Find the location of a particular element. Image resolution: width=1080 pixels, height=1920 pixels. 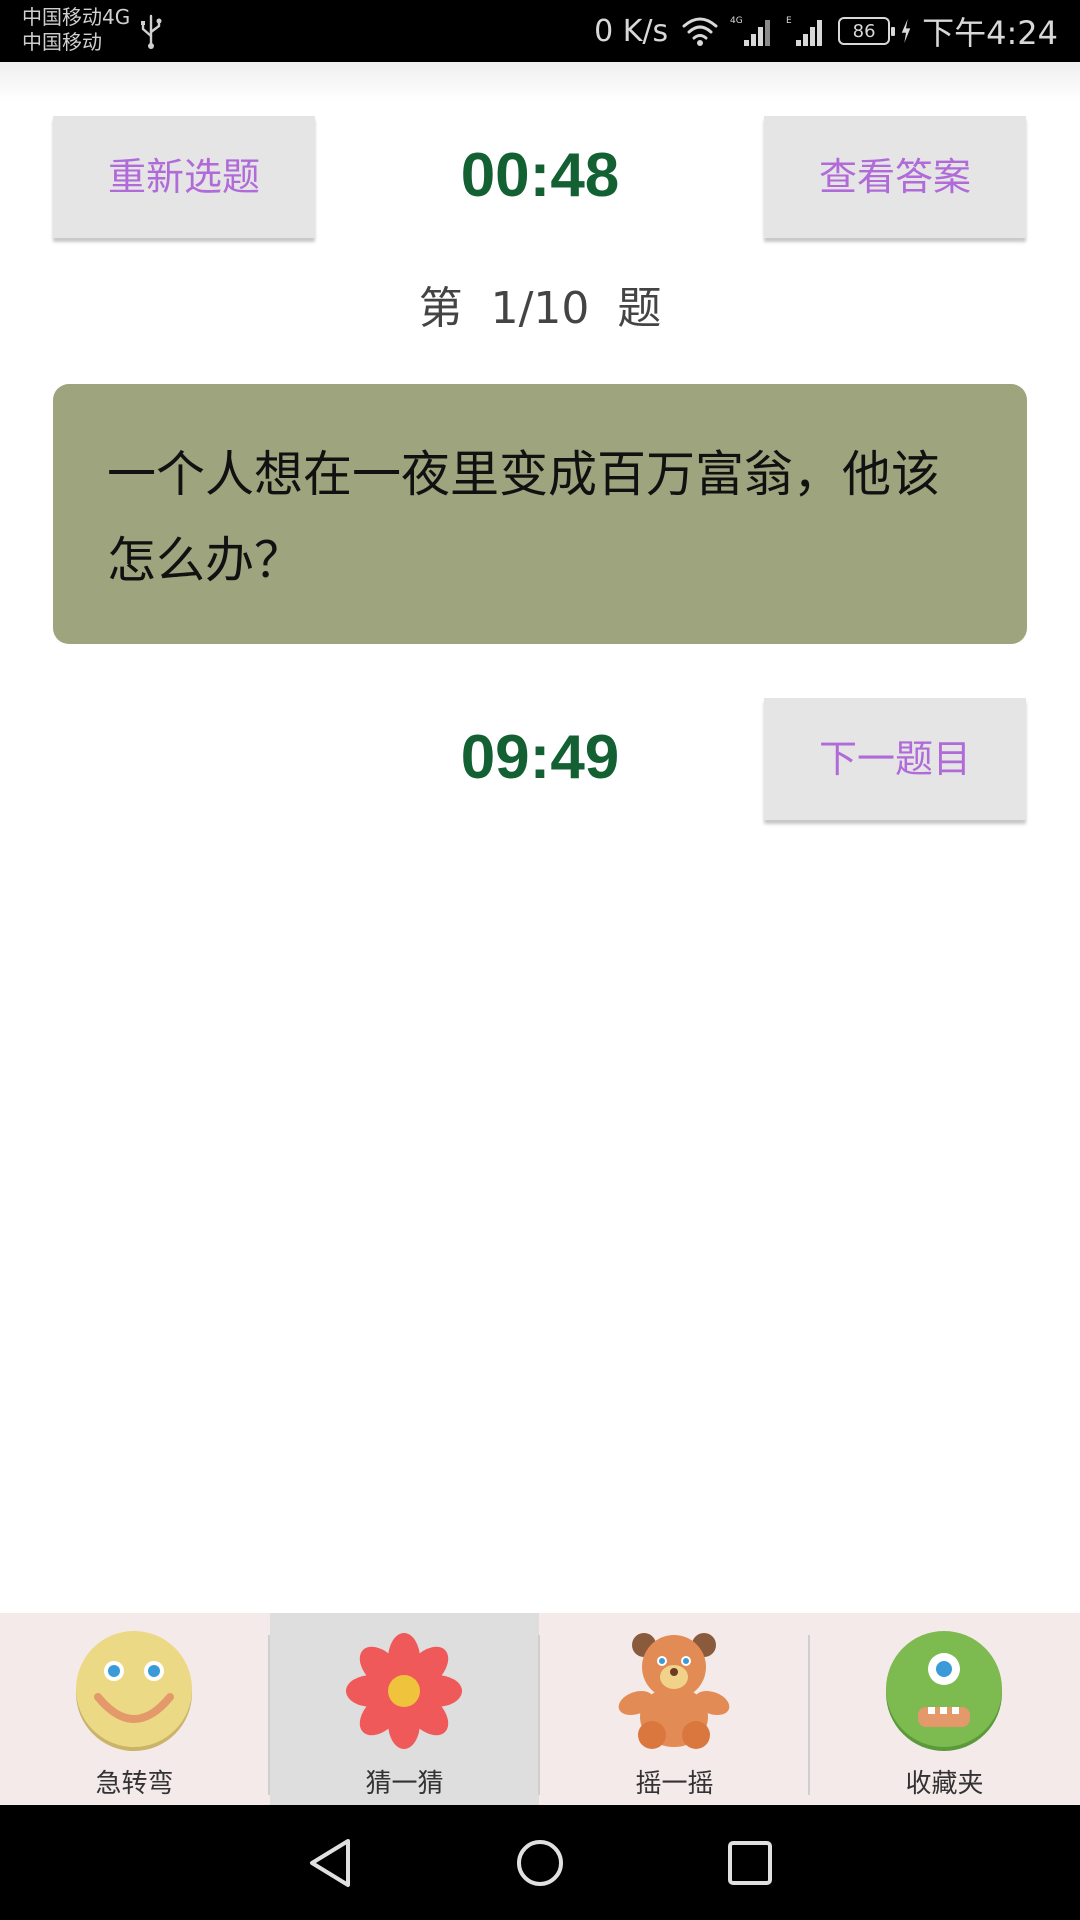

signal-4g-icon: 4G is located at coordinates (750, 31).